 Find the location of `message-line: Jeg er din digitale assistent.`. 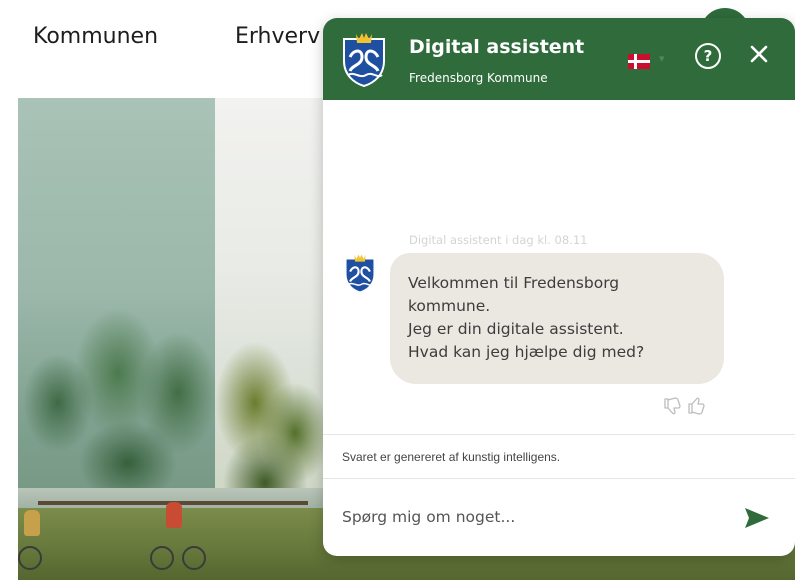

message-line: Jeg er din digitale assistent. is located at coordinates (516, 329).